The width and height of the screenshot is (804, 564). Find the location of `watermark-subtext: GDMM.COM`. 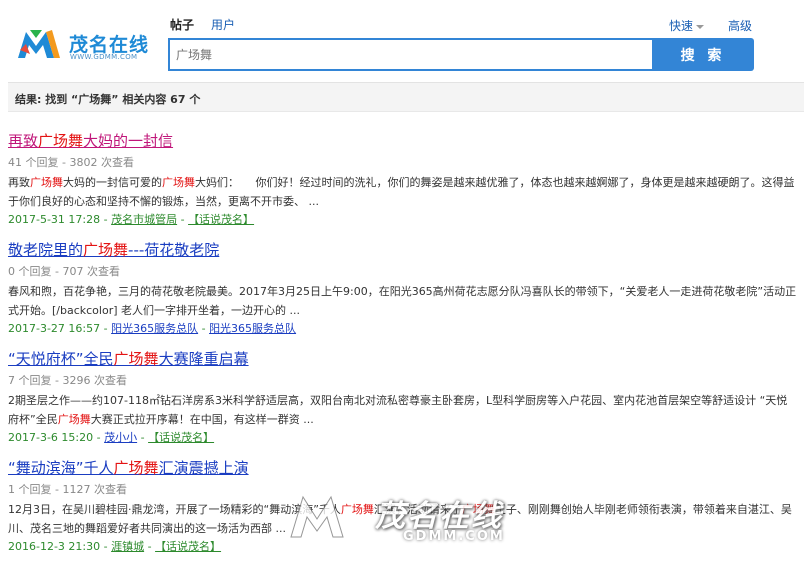

watermark-subtext: GDMM.COM is located at coordinates (454, 536).